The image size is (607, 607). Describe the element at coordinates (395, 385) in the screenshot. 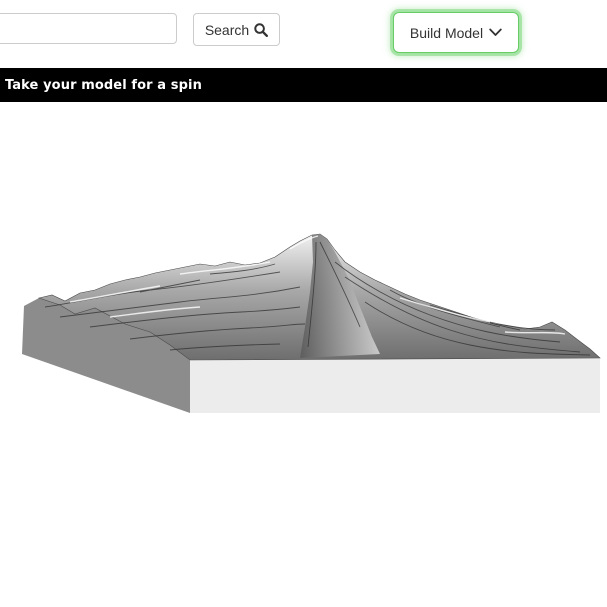

I see `model-front-face` at that location.